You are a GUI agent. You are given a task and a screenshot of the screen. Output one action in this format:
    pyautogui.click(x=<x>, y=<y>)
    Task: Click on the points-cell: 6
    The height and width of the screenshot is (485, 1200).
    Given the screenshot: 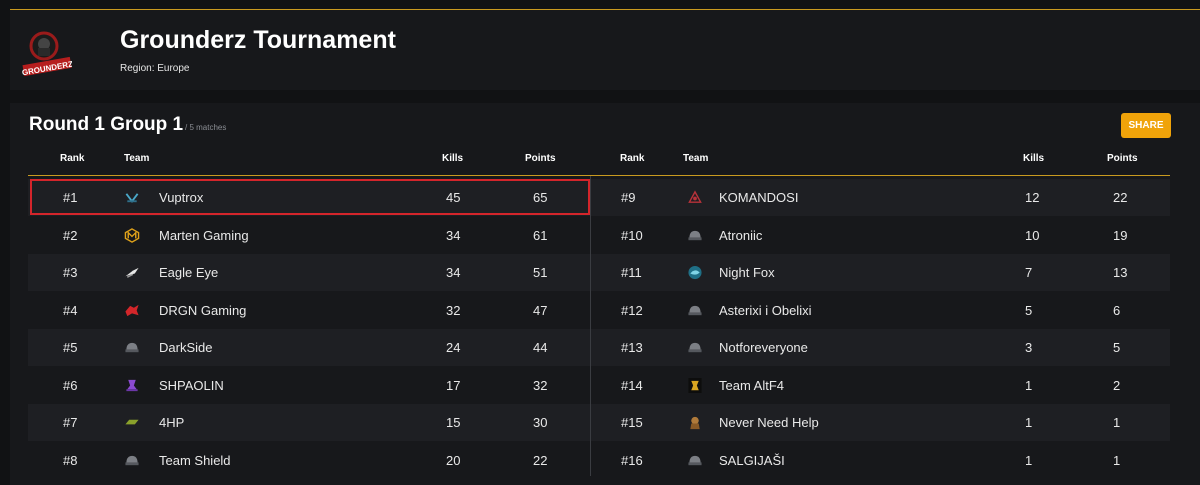 What is the action you would take?
    pyautogui.click(x=1117, y=310)
    